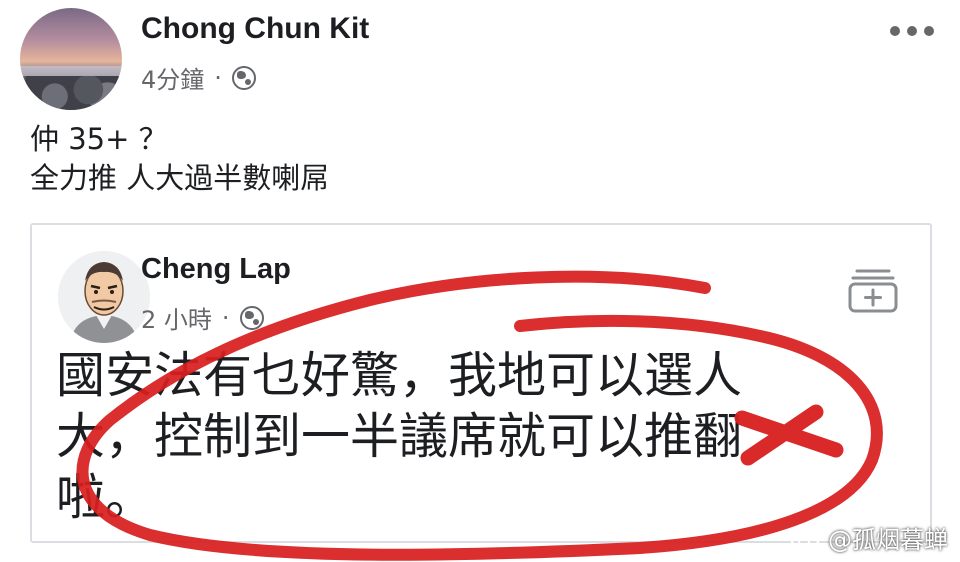 This screenshot has height=562, width=960. I want to click on save-post-icon, so click(873, 291).